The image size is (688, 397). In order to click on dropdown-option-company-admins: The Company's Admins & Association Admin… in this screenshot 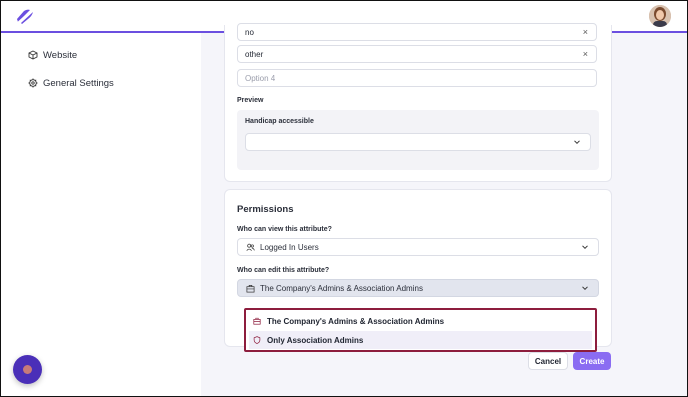, I will do `click(420, 321)`.